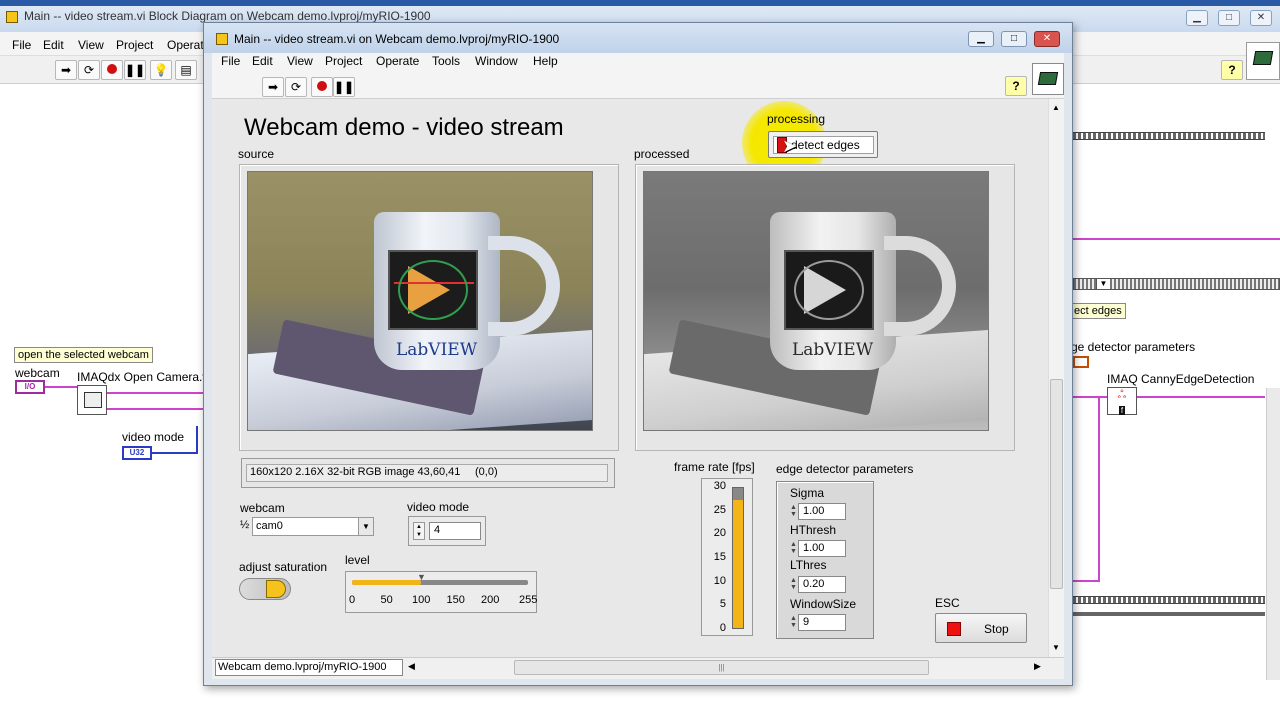 Image resolution: width=1280 pixels, height=720 pixels. What do you see at coordinates (822, 584) in the screenshot?
I see `lthres-value: 0.20` at bounding box center [822, 584].